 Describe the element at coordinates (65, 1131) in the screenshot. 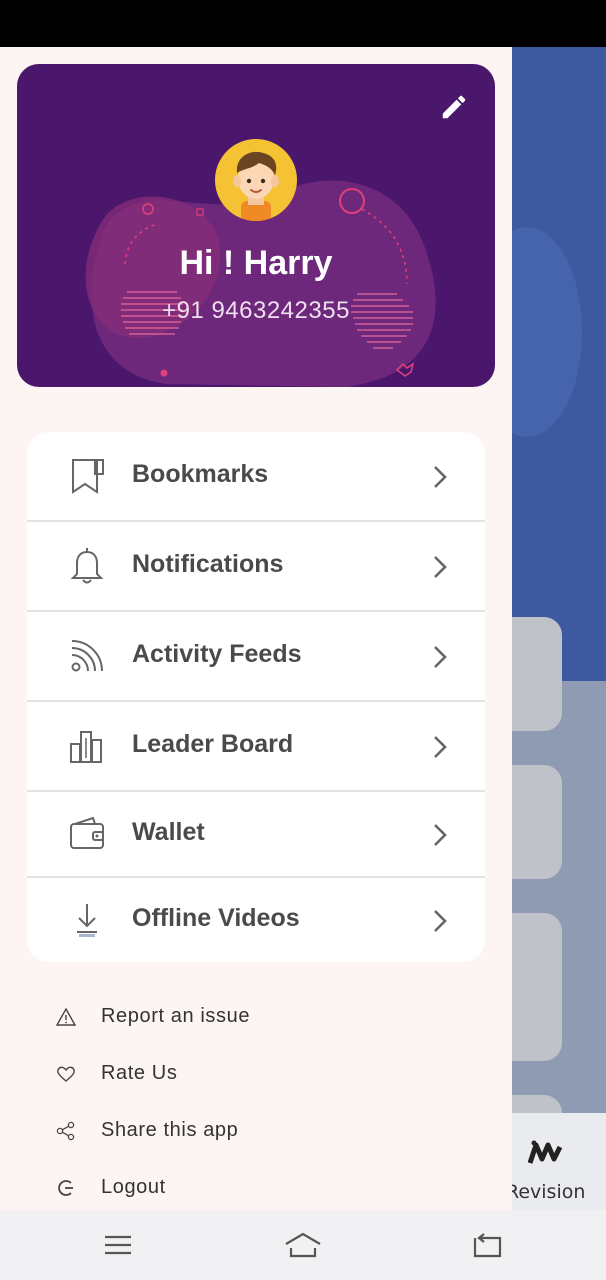

I see `share-icon` at that location.